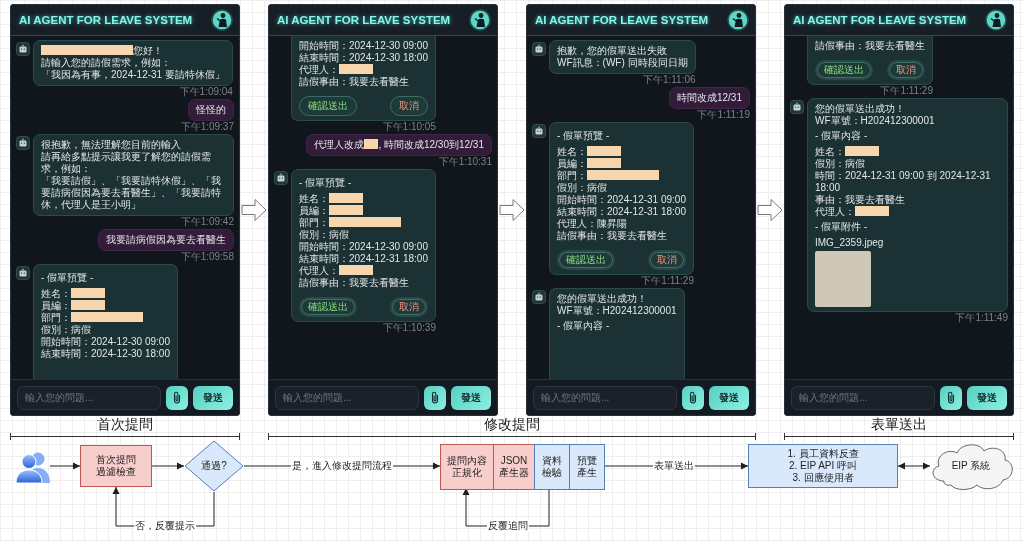 This screenshot has height=542, width=1024. I want to click on section-title: 修改提問, so click(512, 424).